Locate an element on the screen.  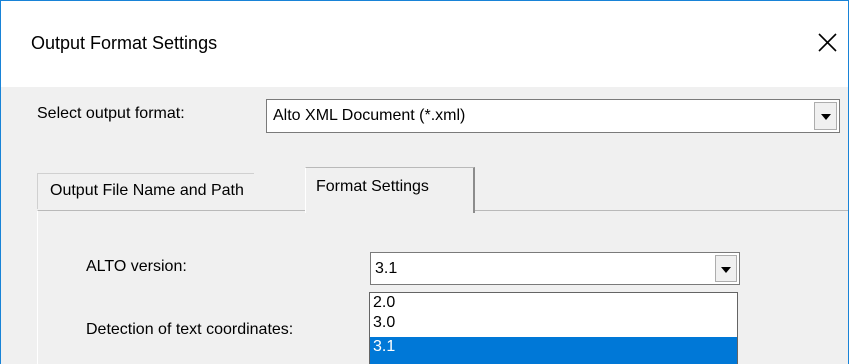
tab-format-settings: Format Settings is located at coordinates (390, 190).